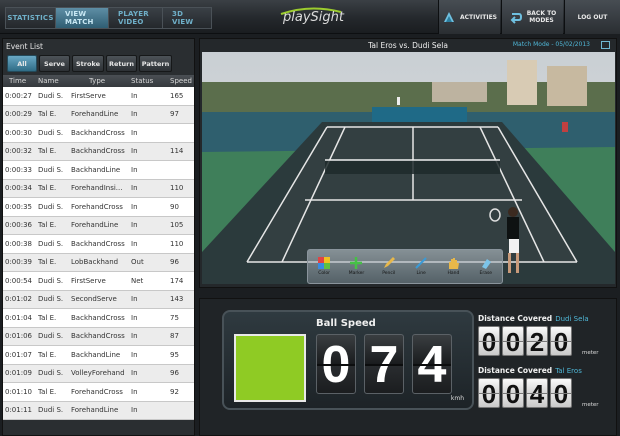  I want to click on table-row: 0:01:06 Dudi S. BackhandCross In 87, so click(98, 336).